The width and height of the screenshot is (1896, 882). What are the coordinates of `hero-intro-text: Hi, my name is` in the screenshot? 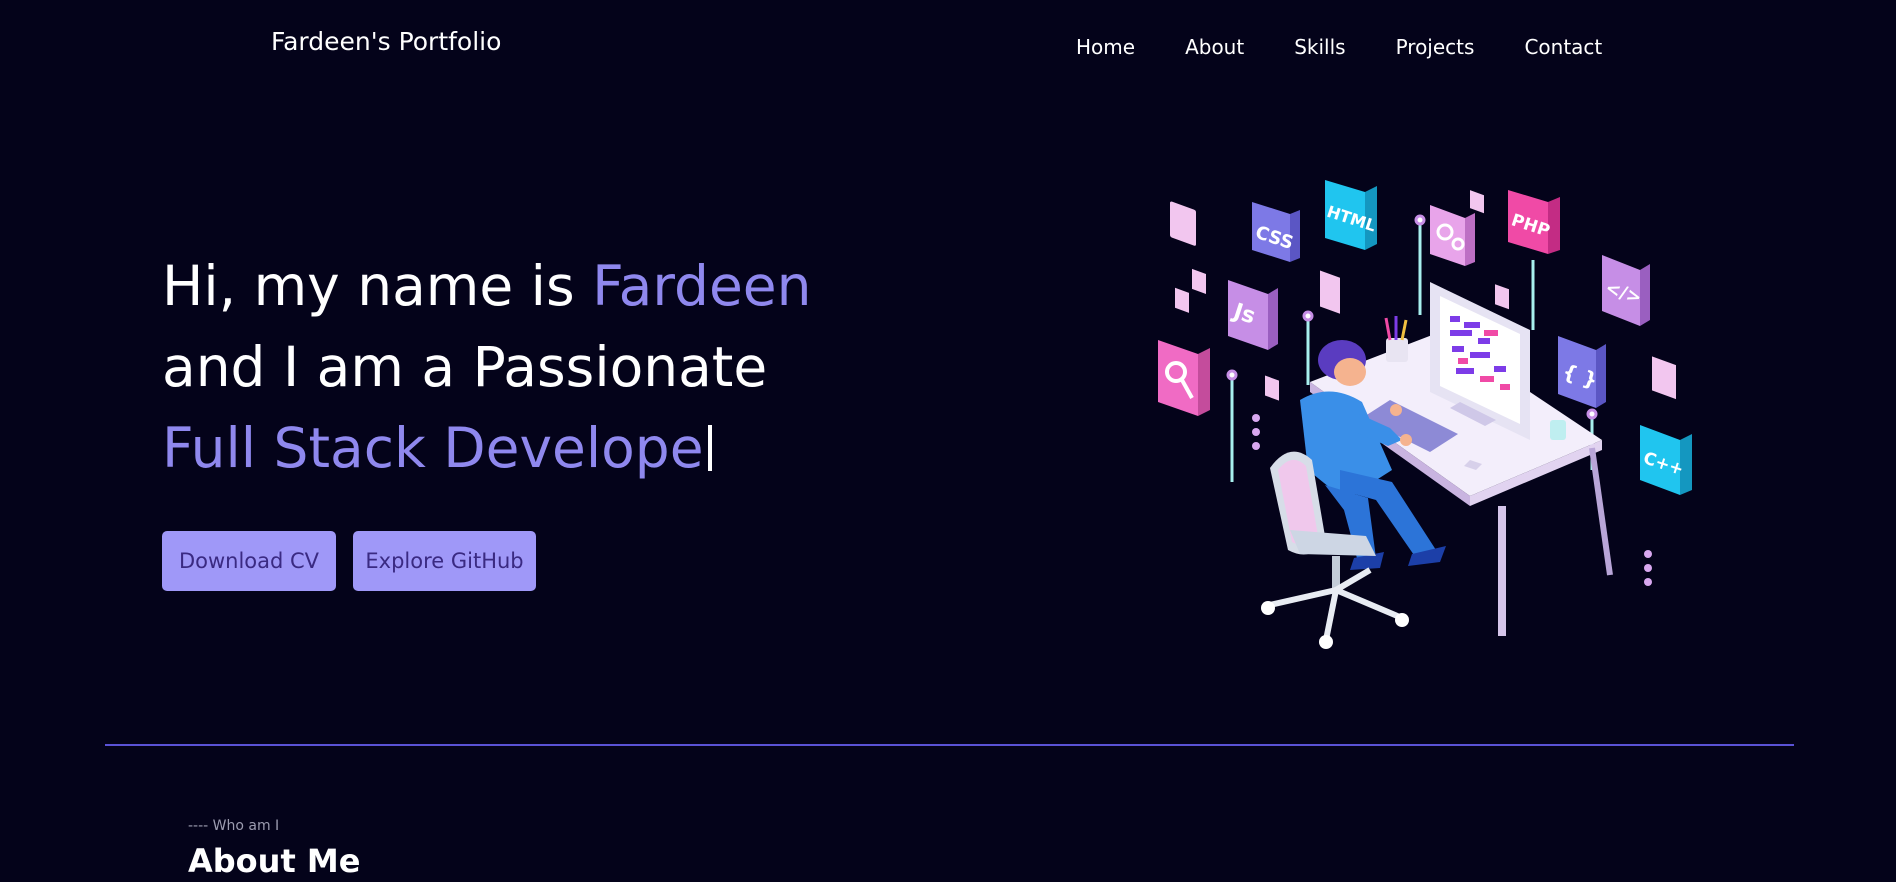 It's located at (377, 286).